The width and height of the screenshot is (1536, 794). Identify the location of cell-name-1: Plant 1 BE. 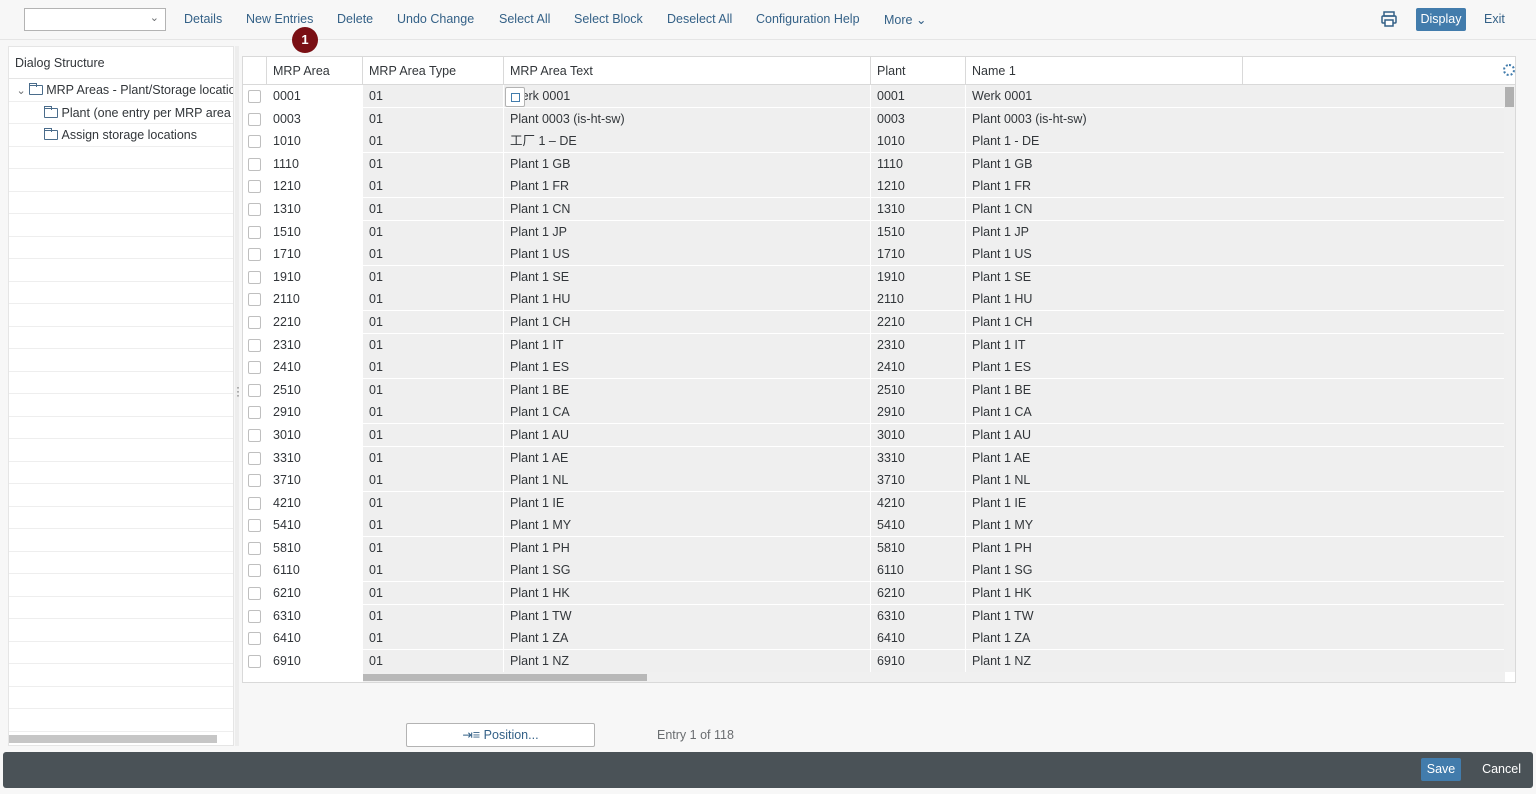
(1235, 389).